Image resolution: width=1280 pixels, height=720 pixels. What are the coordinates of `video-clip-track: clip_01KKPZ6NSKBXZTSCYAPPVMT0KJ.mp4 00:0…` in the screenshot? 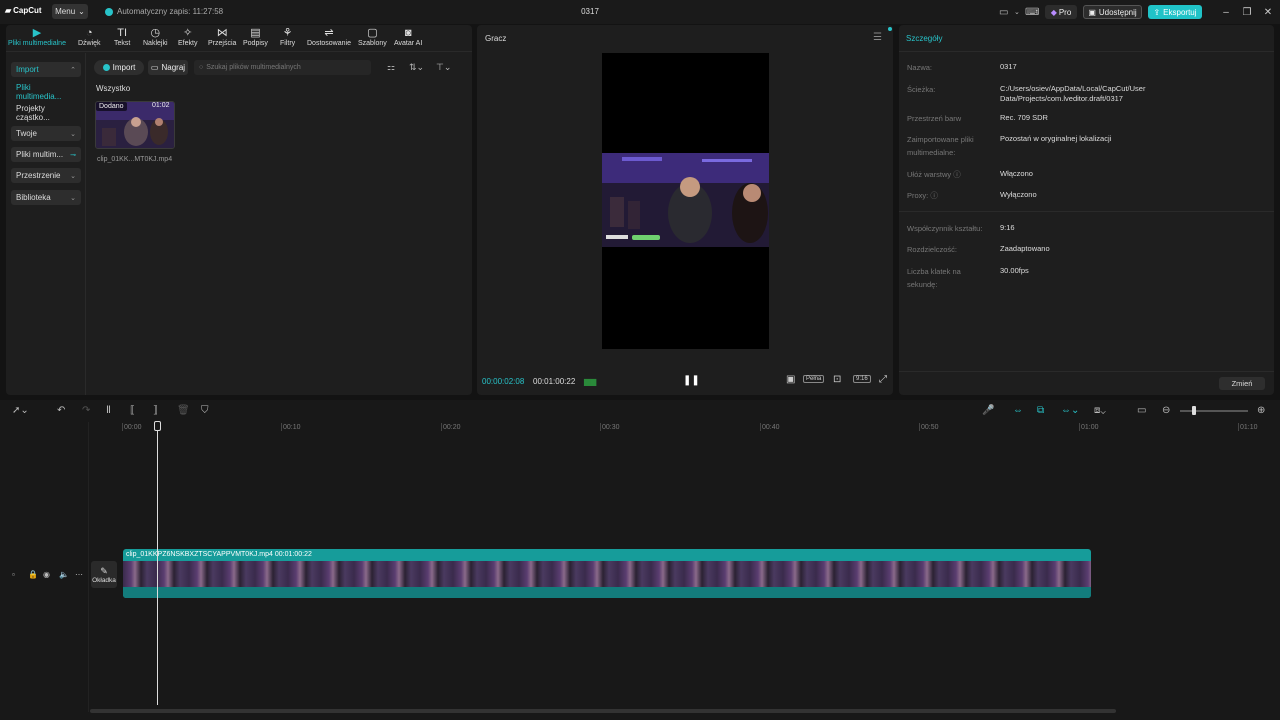 It's located at (607, 573).